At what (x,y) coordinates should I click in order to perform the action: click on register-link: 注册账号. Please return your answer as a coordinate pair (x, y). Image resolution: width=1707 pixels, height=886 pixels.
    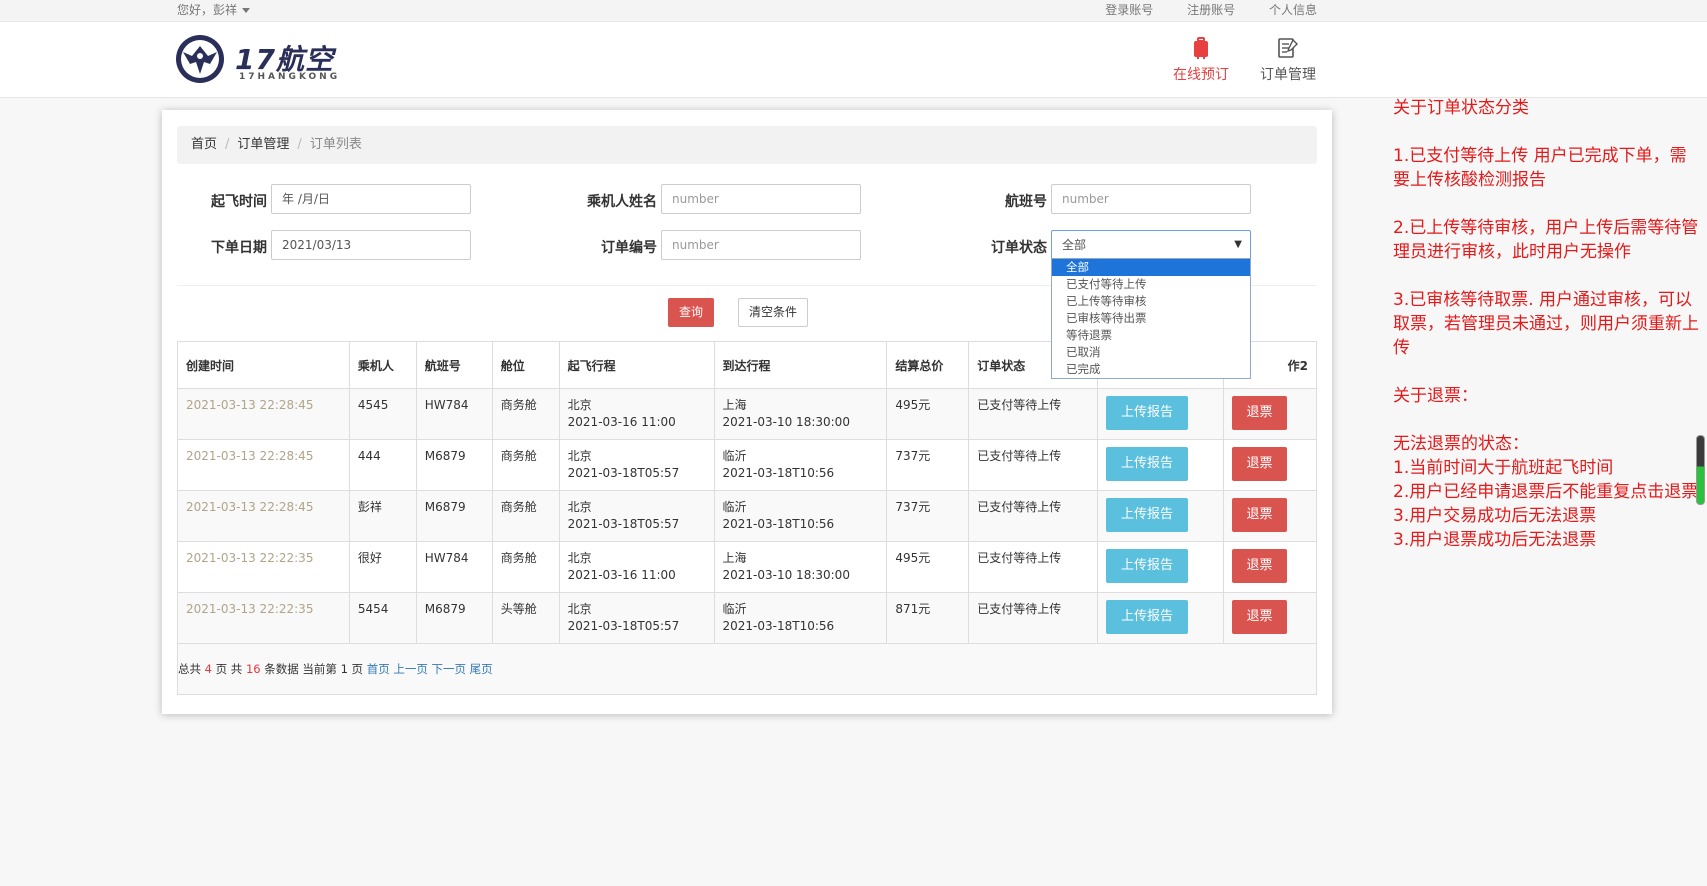
    Looking at the image, I should click on (1211, 10).